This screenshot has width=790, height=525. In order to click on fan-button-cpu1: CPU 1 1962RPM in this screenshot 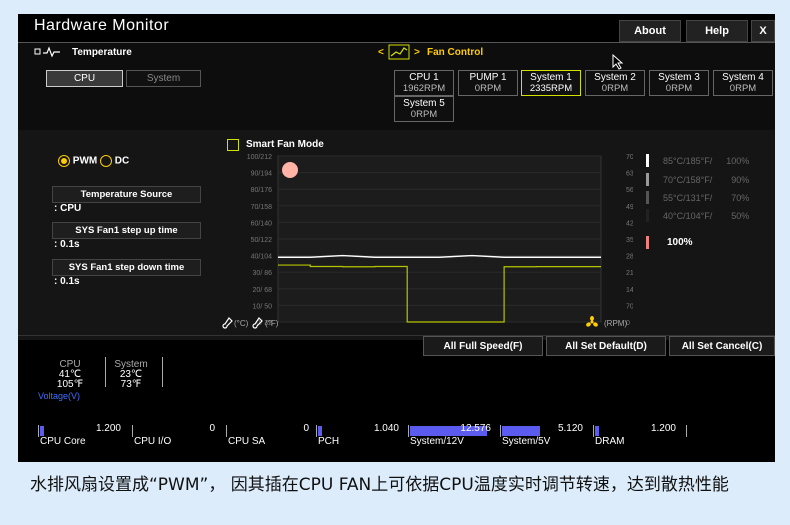, I will do `click(424, 83)`.